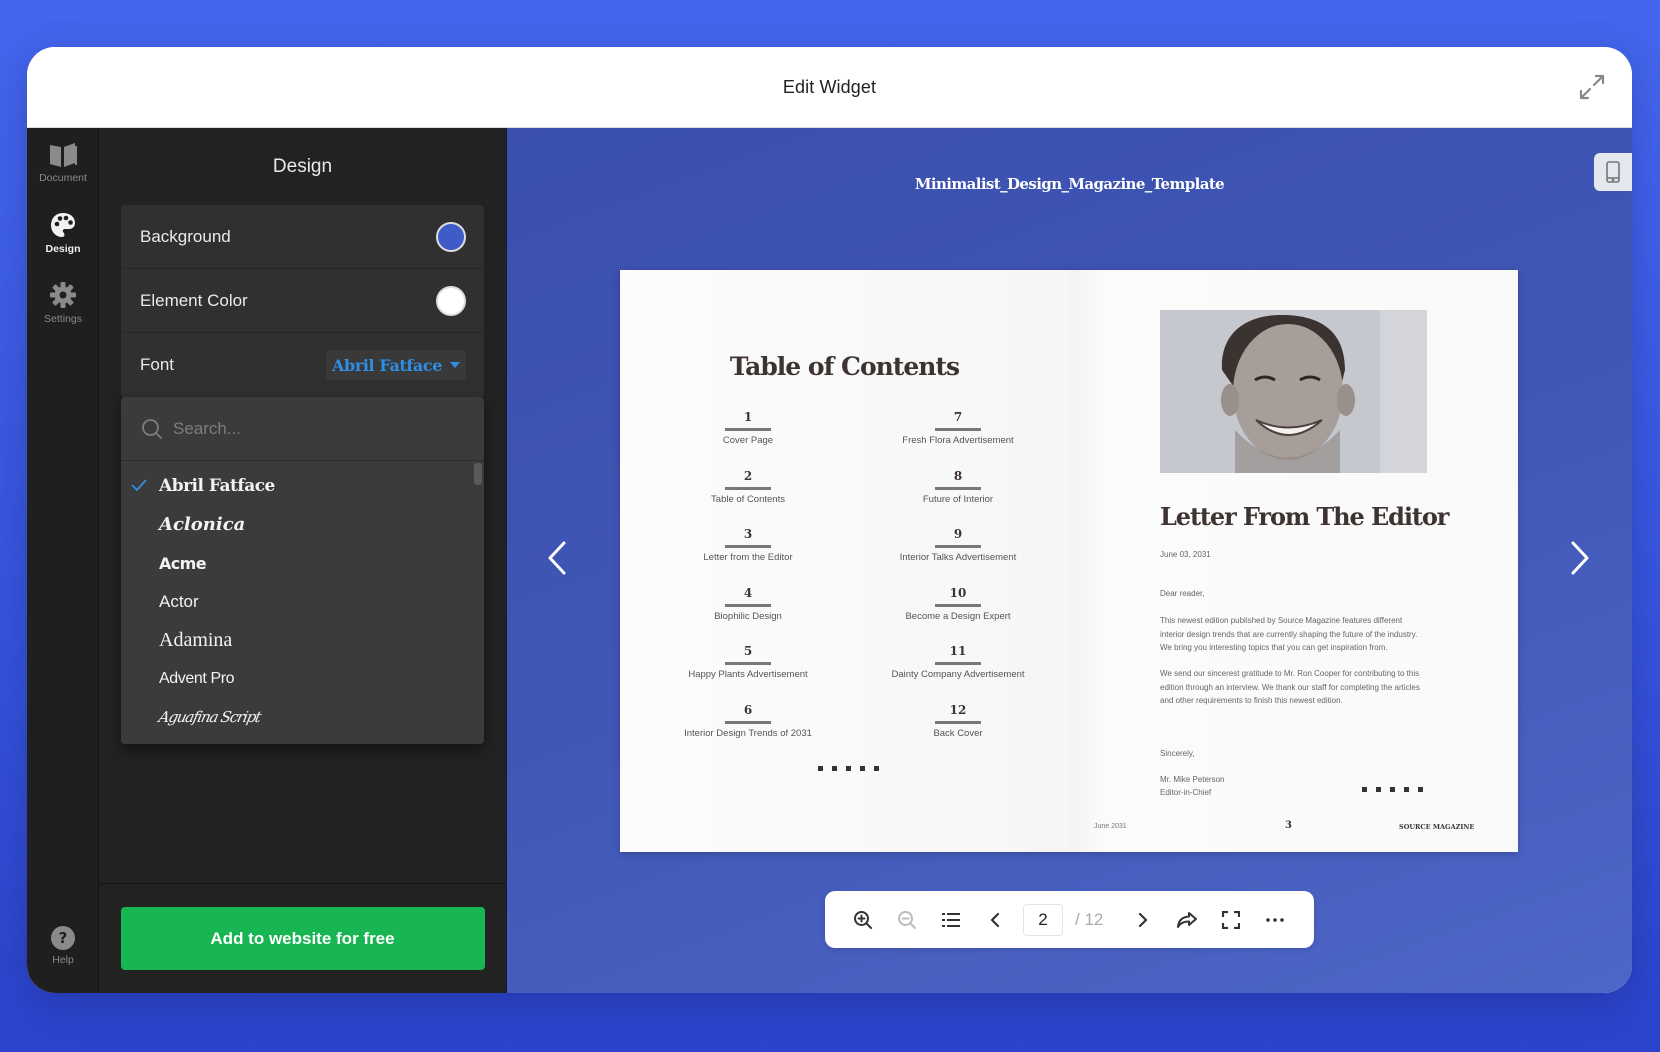  What do you see at coordinates (63, 560) in the screenshot?
I see `icon-rail: Document Design Settings ? Help` at bounding box center [63, 560].